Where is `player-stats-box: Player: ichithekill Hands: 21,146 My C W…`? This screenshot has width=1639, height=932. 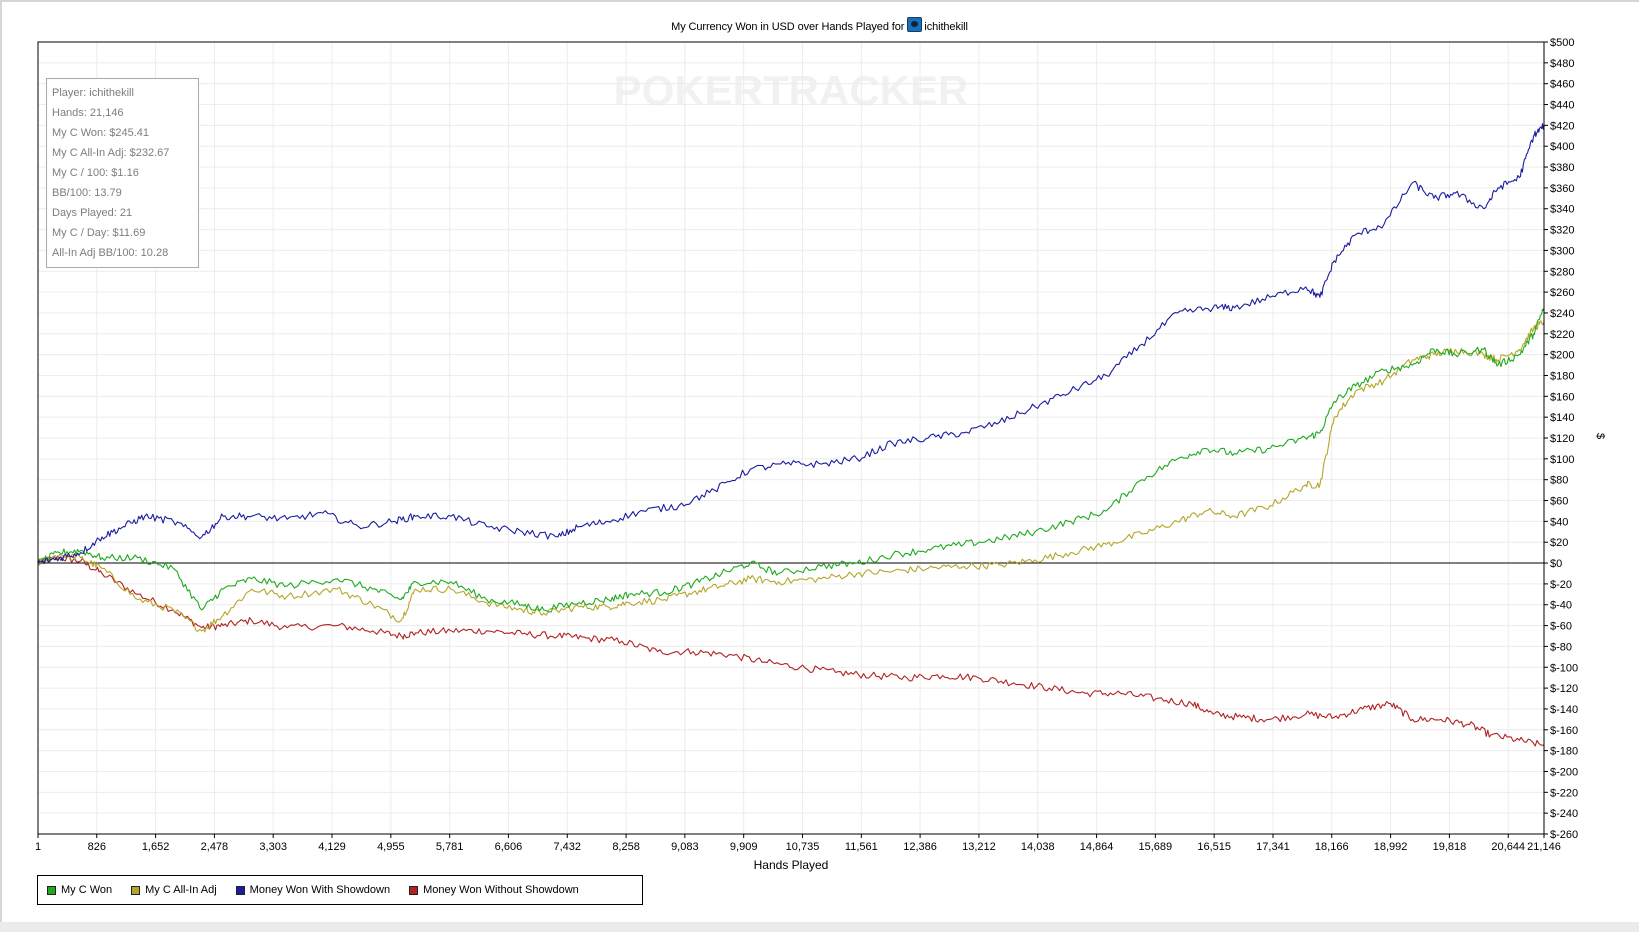 player-stats-box: Player: ichithekill Hands: 21,146 My C W… is located at coordinates (122, 173).